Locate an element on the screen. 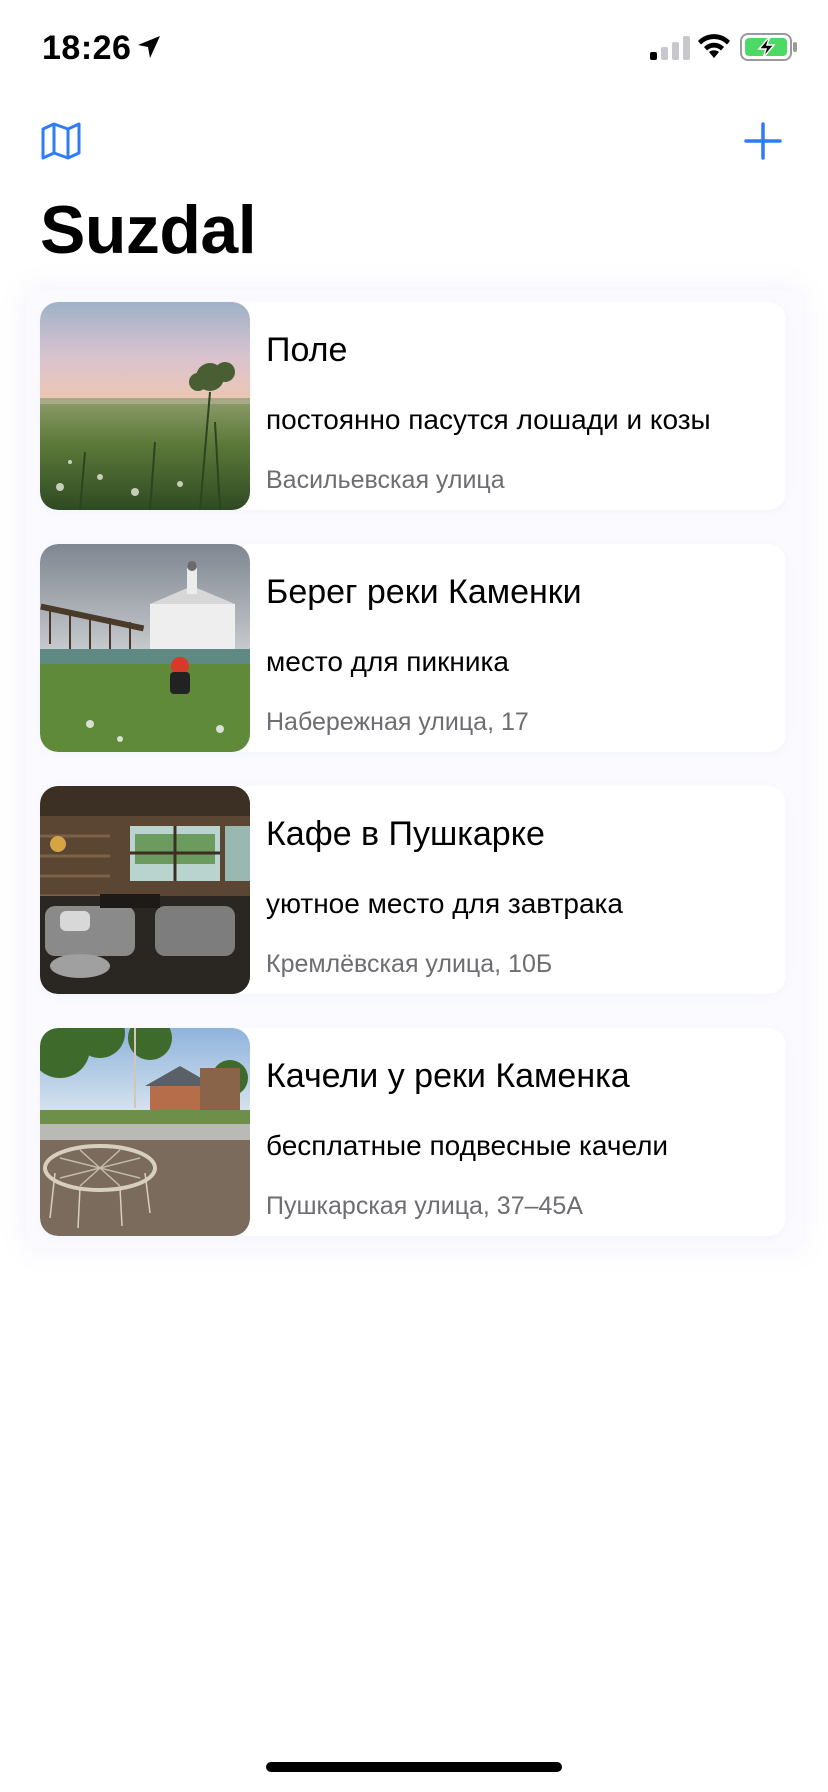 The image size is (828, 1792). place-title: Кафе в Пушкарке is located at coordinates (405, 834).